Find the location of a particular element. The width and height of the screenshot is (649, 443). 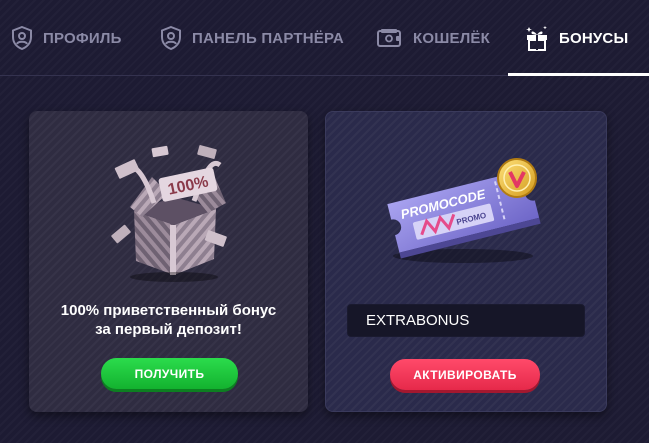

wallet-icon is located at coordinates (390, 38).